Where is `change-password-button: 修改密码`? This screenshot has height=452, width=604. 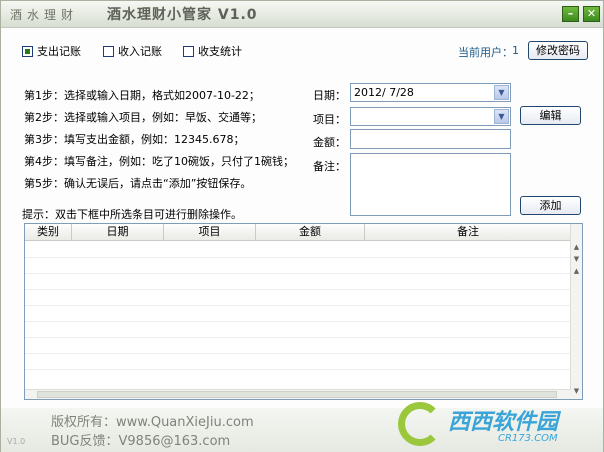
change-password-button: 修改密码 is located at coordinates (558, 50).